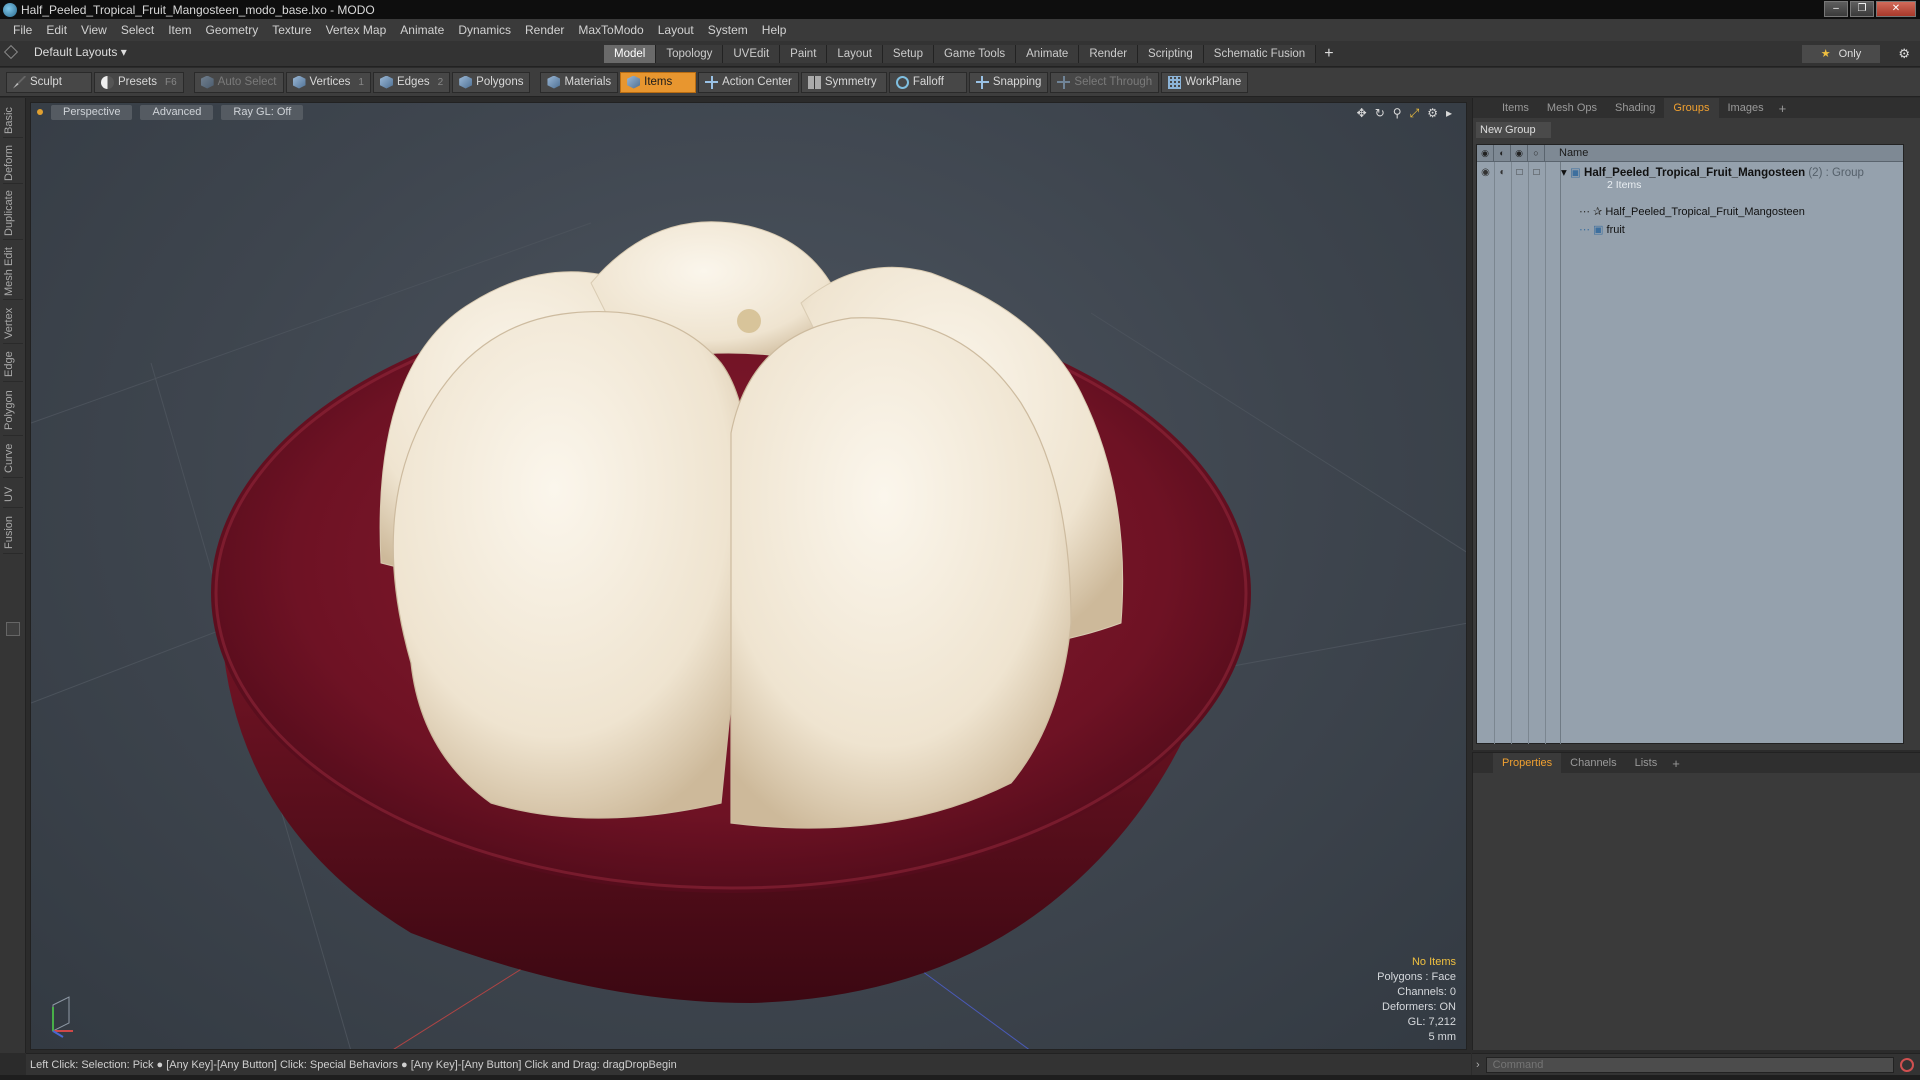  I want to click on menu-render: Render, so click(544, 30).